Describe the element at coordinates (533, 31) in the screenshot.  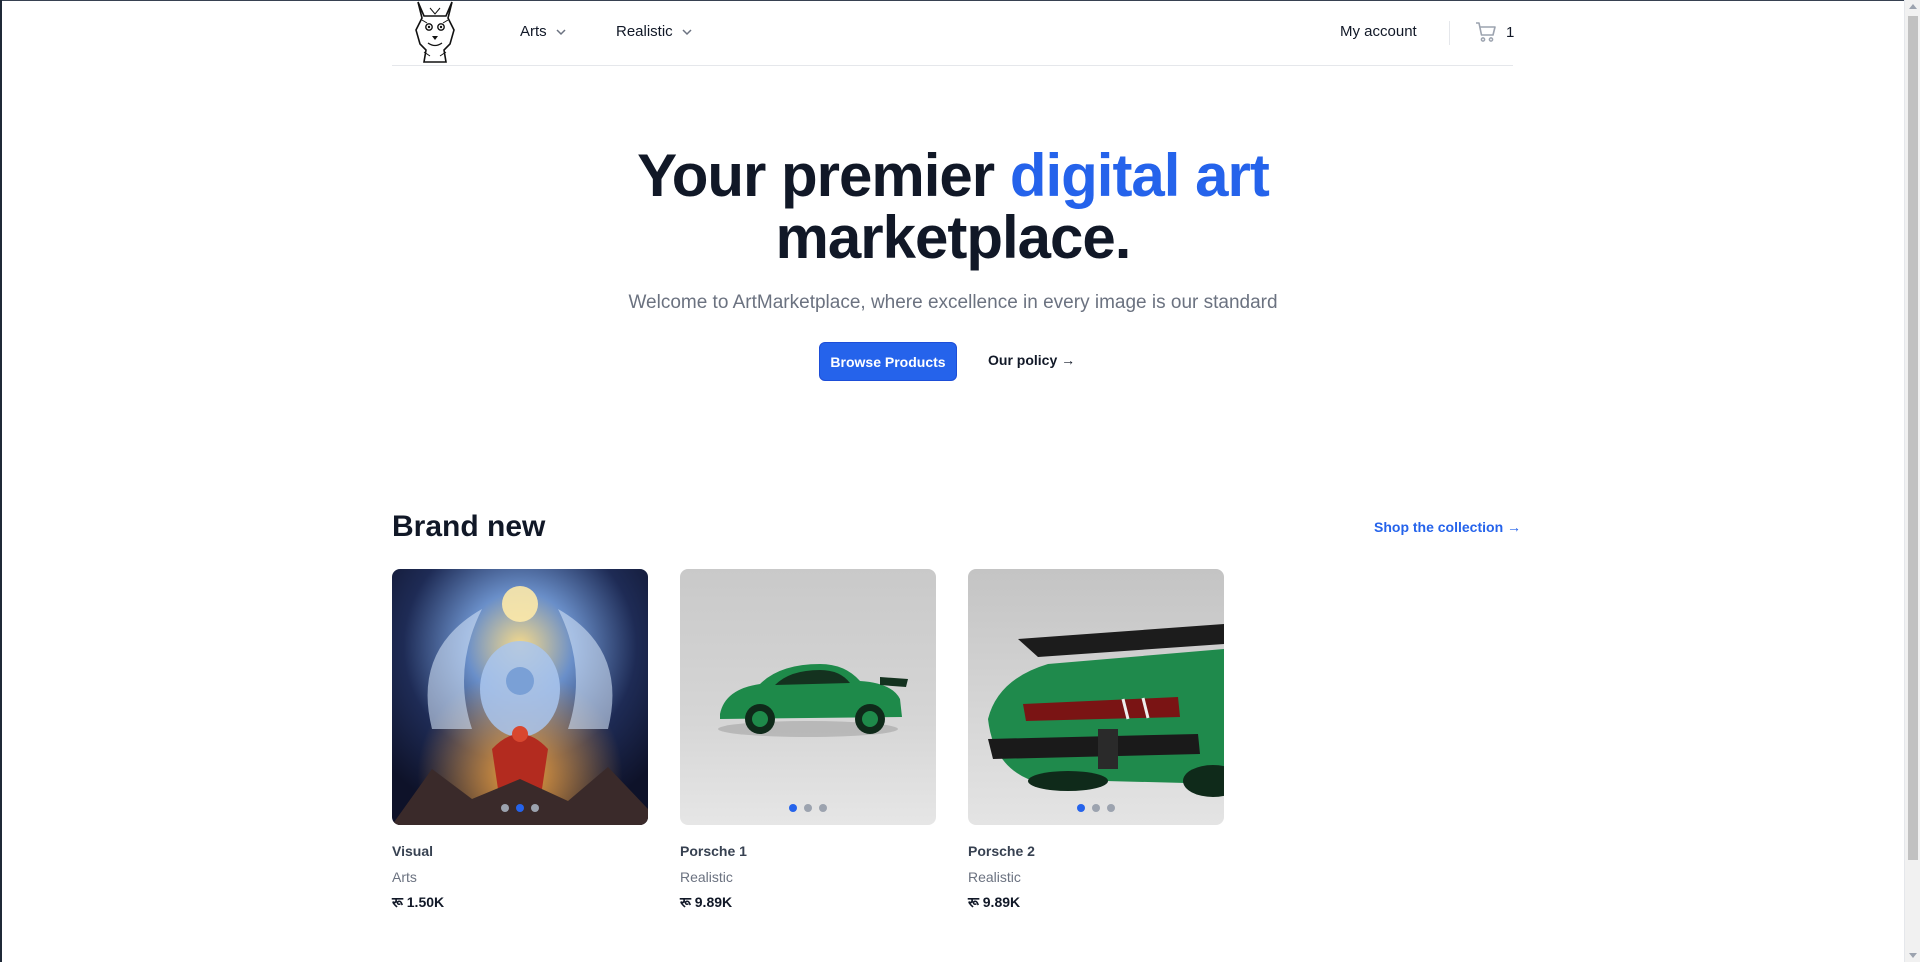
I see `nav-arts-label: Arts` at that location.